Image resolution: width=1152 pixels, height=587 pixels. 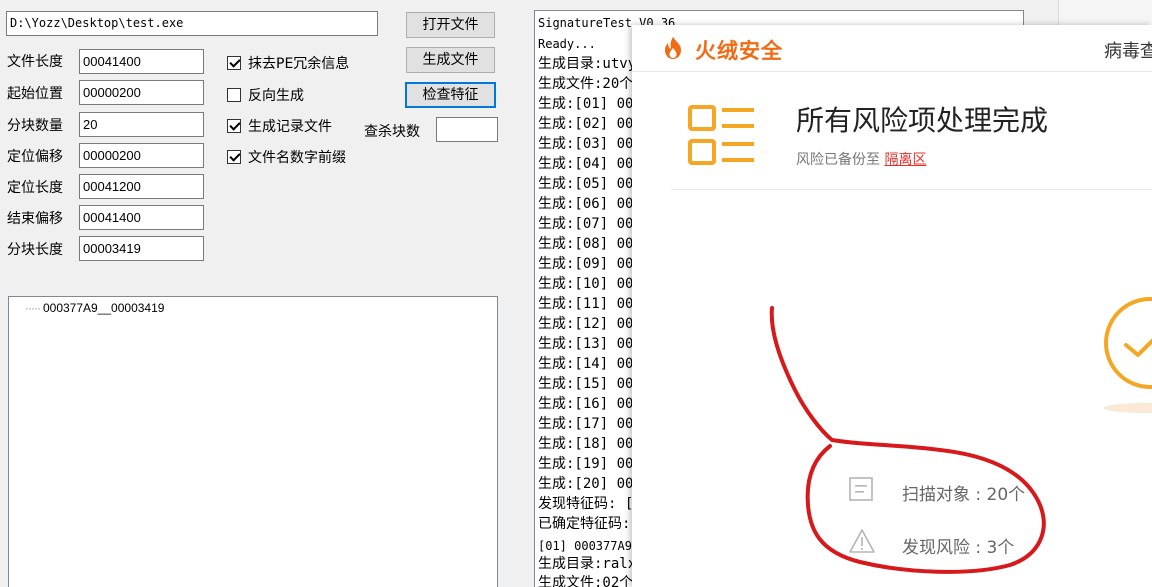 What do you see at coordinates (35, 219) in the screenshot?
I see `end-offset-label: 结束偏移` at bounding box center [35, 219].